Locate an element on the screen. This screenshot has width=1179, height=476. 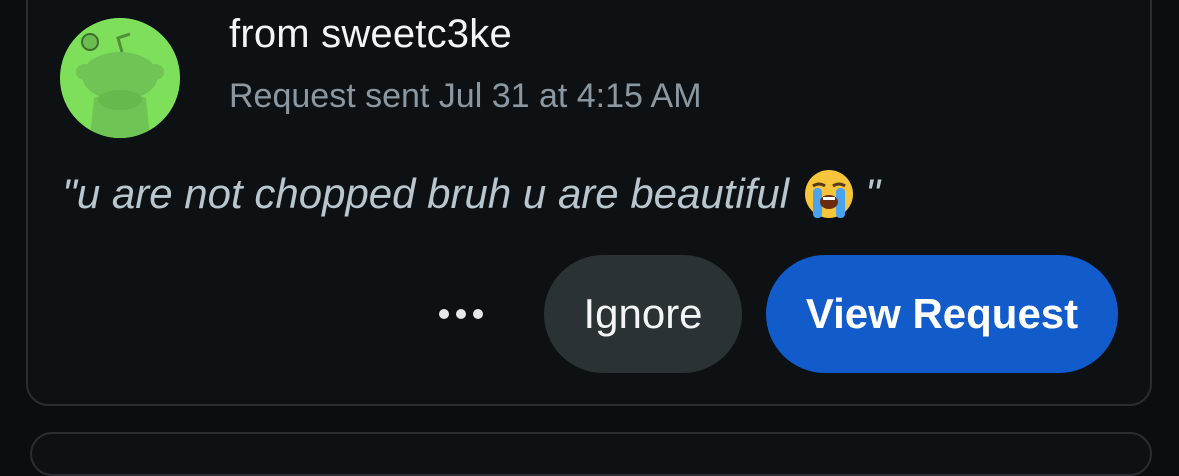
message-closing-quote: " is located at coordinates (873, 193).